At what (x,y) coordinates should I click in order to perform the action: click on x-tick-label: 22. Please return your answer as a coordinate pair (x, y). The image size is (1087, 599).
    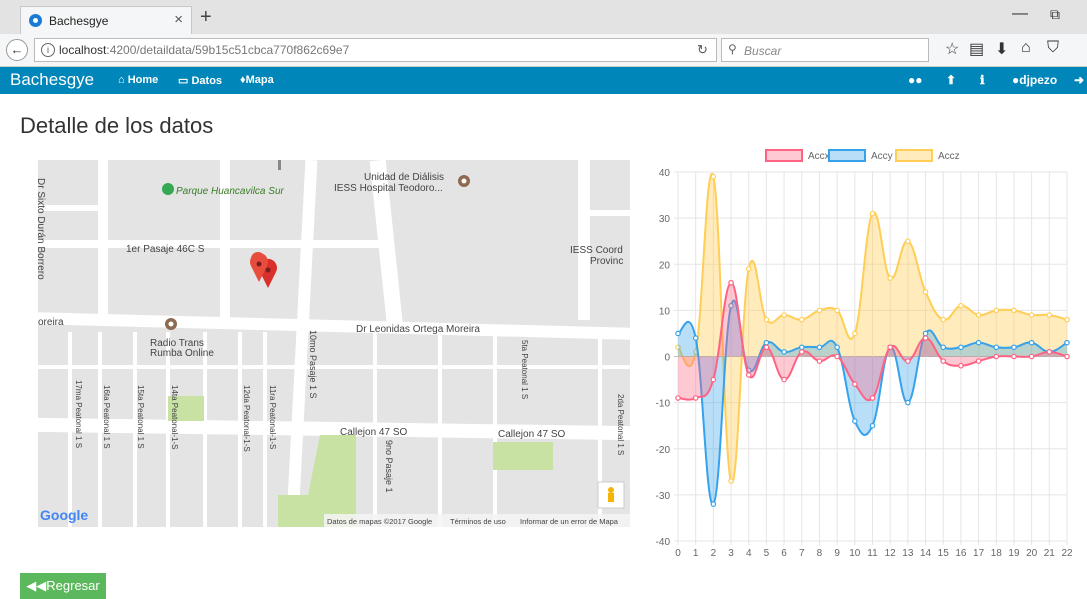
    Looking at the image, I should click on (1067, 553).